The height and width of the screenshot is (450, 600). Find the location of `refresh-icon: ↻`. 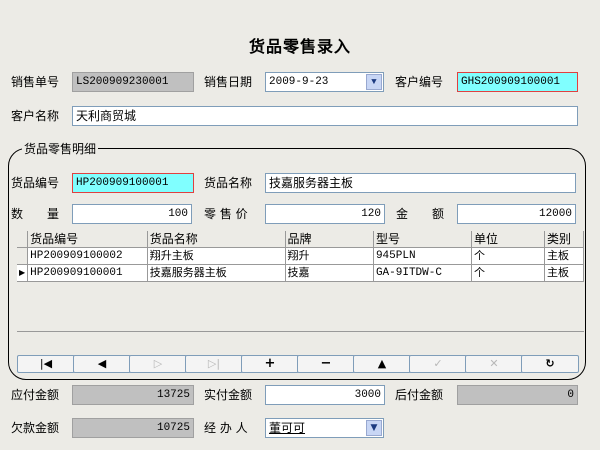

refresh-icon: ↻ is located at coordinates (550, 363).